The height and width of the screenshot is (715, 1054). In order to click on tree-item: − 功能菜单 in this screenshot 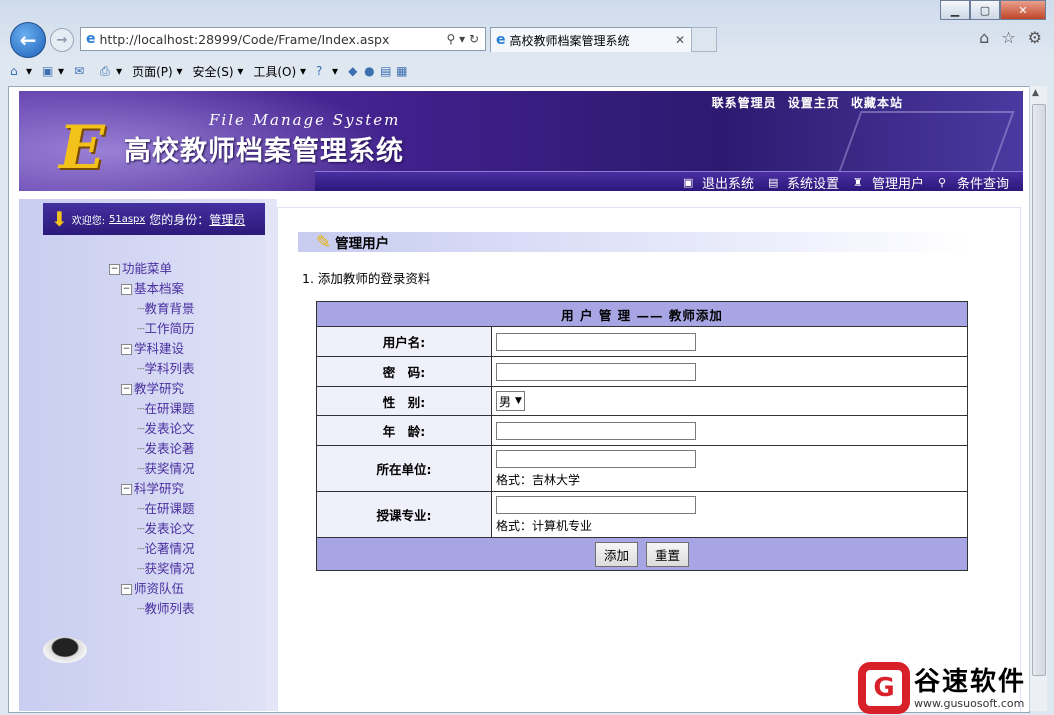, I will do `click(152, 269)`.